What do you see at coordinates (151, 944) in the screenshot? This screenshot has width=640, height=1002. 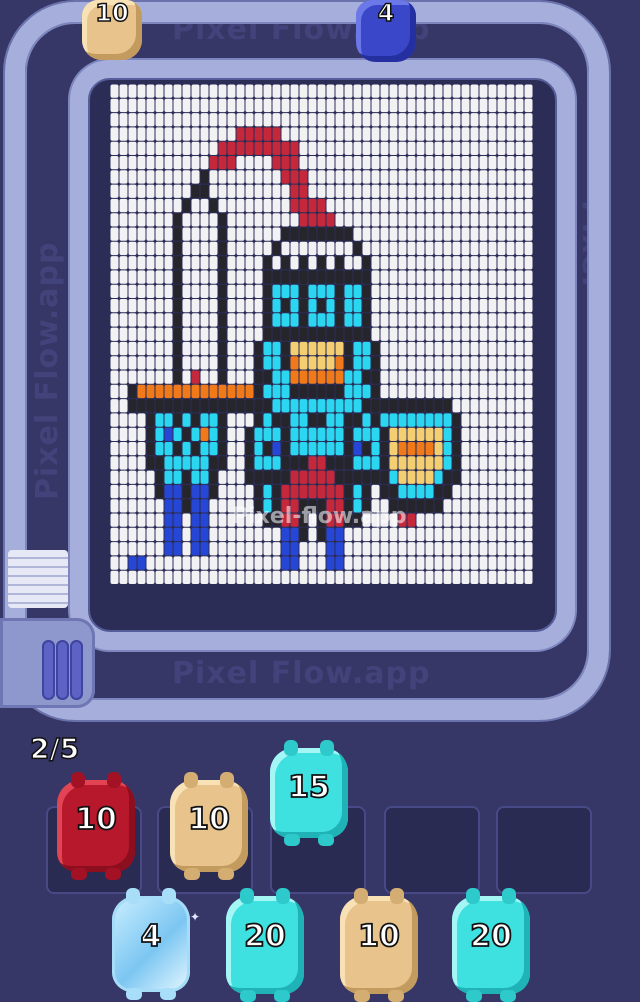 I see `waiting-shooter-1: 4` at bounding box center [151, 944].